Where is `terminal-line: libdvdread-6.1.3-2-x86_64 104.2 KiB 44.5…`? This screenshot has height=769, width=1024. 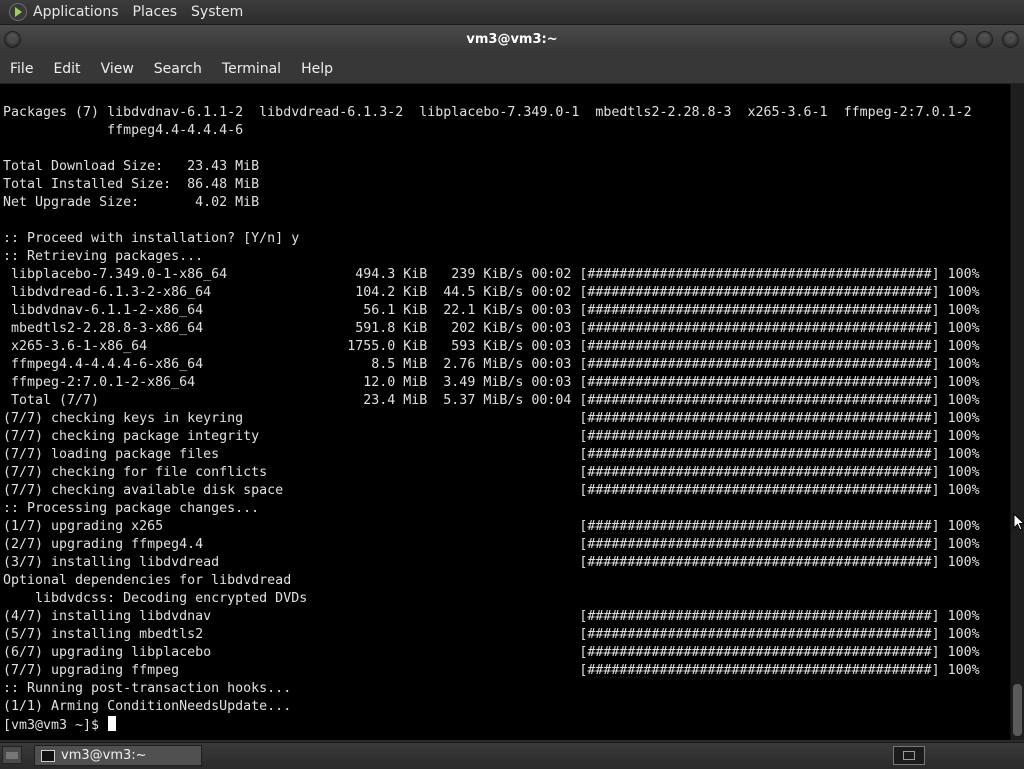
terminal-line: libdvdread-6.1.3-2-x86_64 104.2 KiB 44.5… is located at coordinates (491, 292).